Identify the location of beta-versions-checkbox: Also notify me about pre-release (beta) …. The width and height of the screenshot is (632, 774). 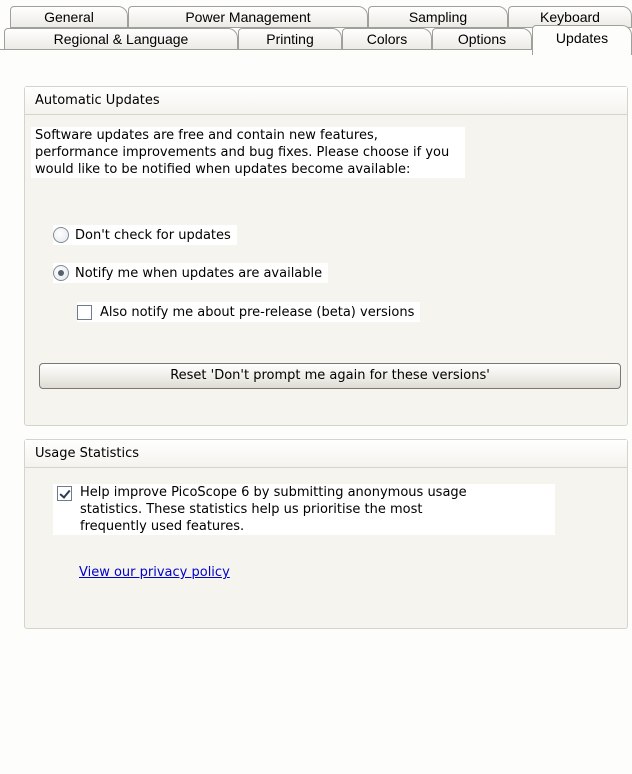
(249, 312).